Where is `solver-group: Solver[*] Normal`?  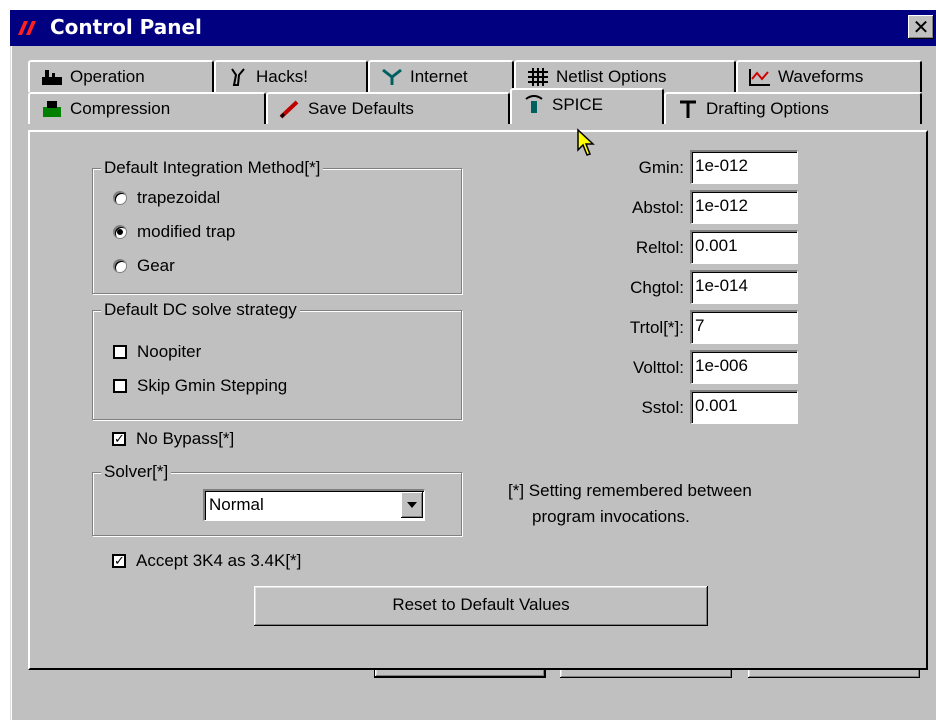 solver-group: Solver[*] Normal is located at coordinates (277, 499).